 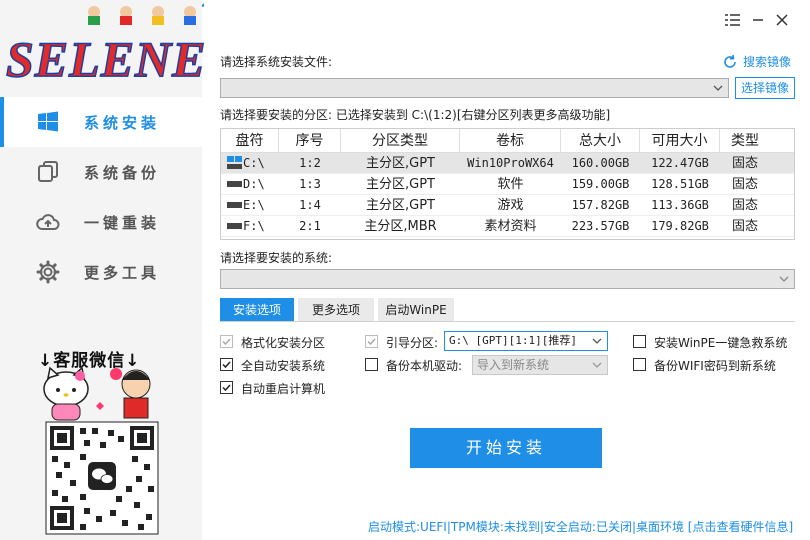 What do you see at coordinates (254, 226) in the screenshot?
I see `cell-drive: F:\` at bounding box center [254, 226].